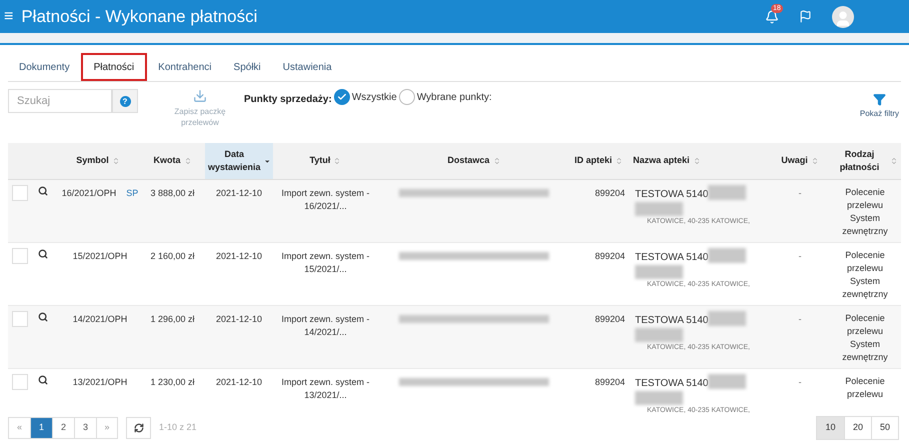  I want to click on radio-label: Wybrane punkty:, so click(454, 97).